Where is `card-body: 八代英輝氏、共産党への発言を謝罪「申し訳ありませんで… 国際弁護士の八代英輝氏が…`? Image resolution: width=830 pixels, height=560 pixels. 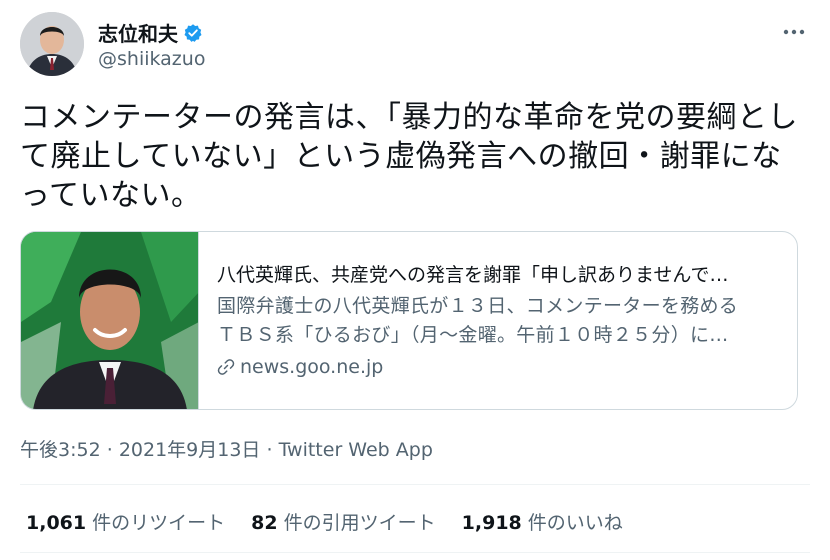 card-body: 八代英輝氏、共産党への発言を謝罪「申し訳ありませんで… 国際弁護士の八代英輝氏が… is located at coordinates (502, 320).